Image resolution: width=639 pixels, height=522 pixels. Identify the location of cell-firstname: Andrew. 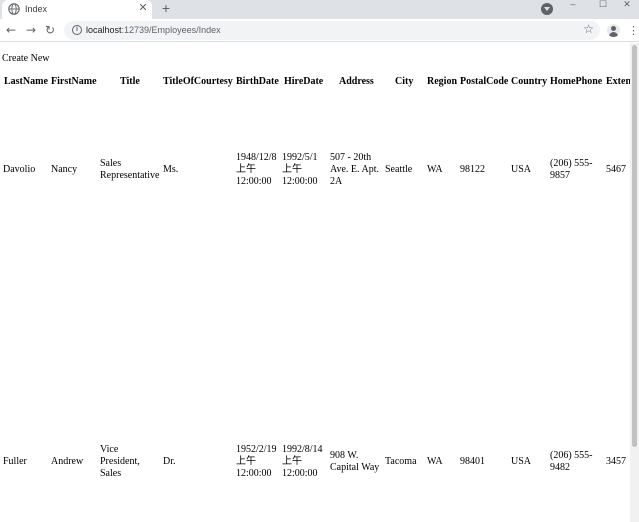
(67, 461).